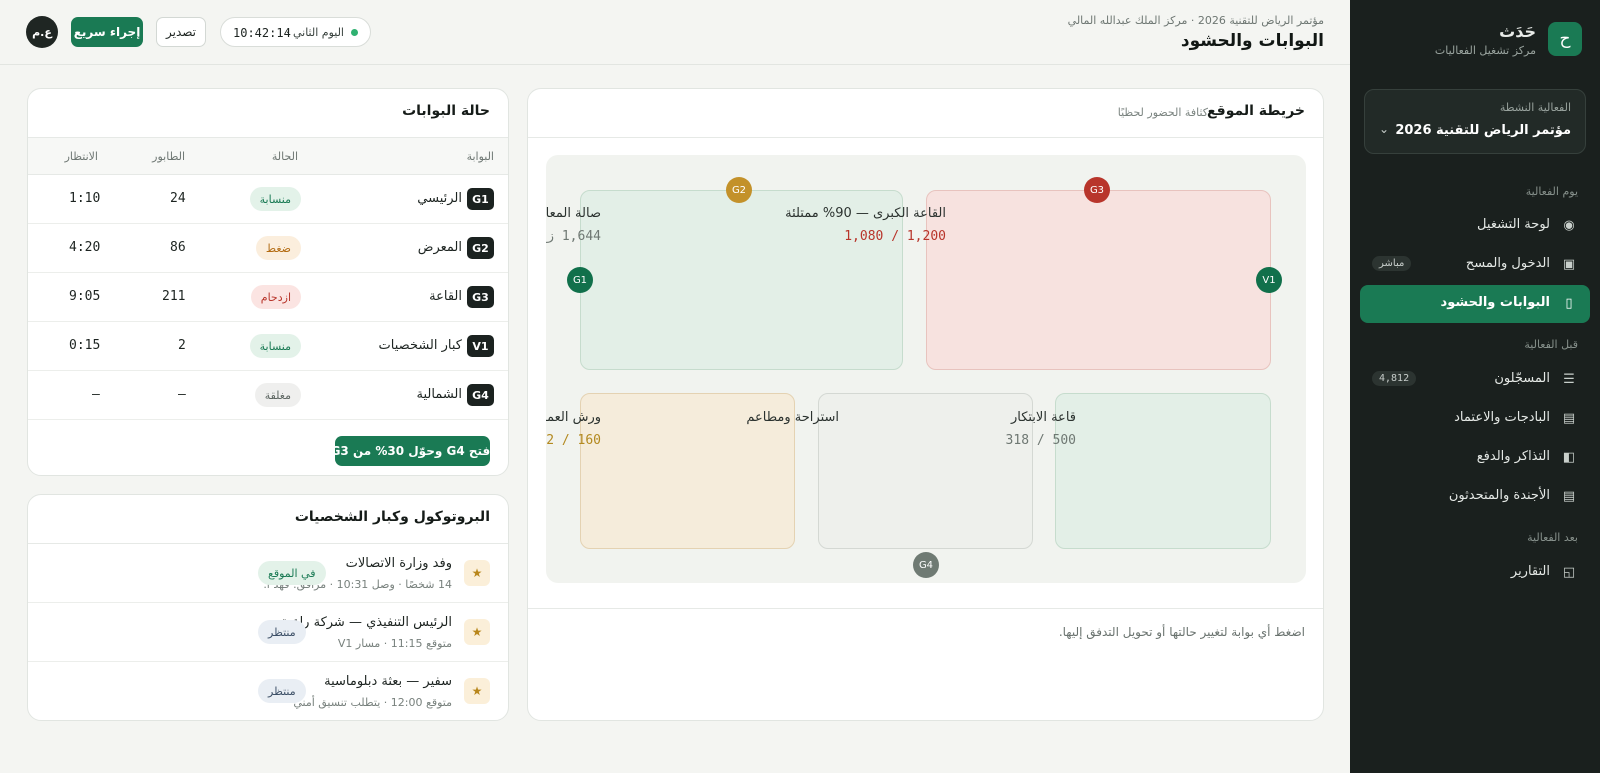 The height and width of the screenshot is (773, 1600). I want to click on sidebar-item-badges: ▤ البادجات والاعتماد, so click(1475, 419).